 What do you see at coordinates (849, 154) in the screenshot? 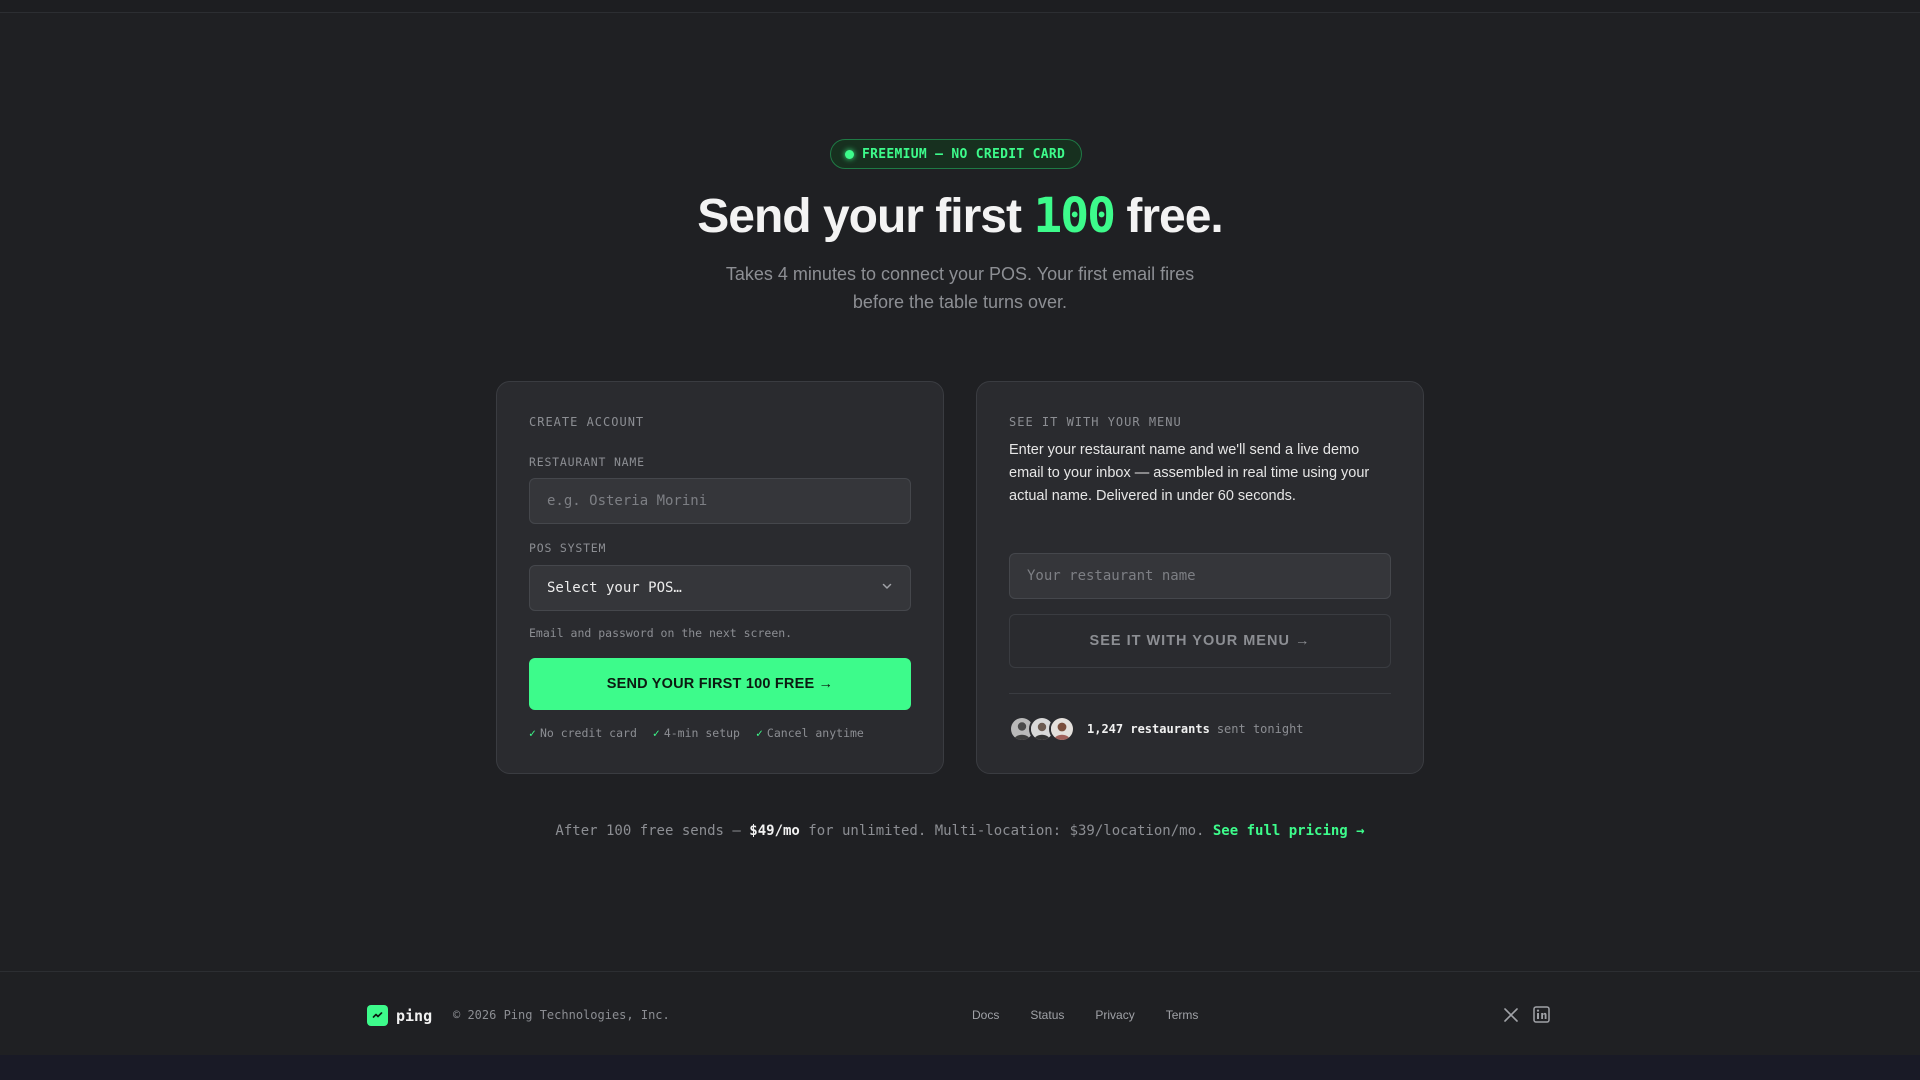
I see `status-dot-icon` at bounding box center [849, 154].